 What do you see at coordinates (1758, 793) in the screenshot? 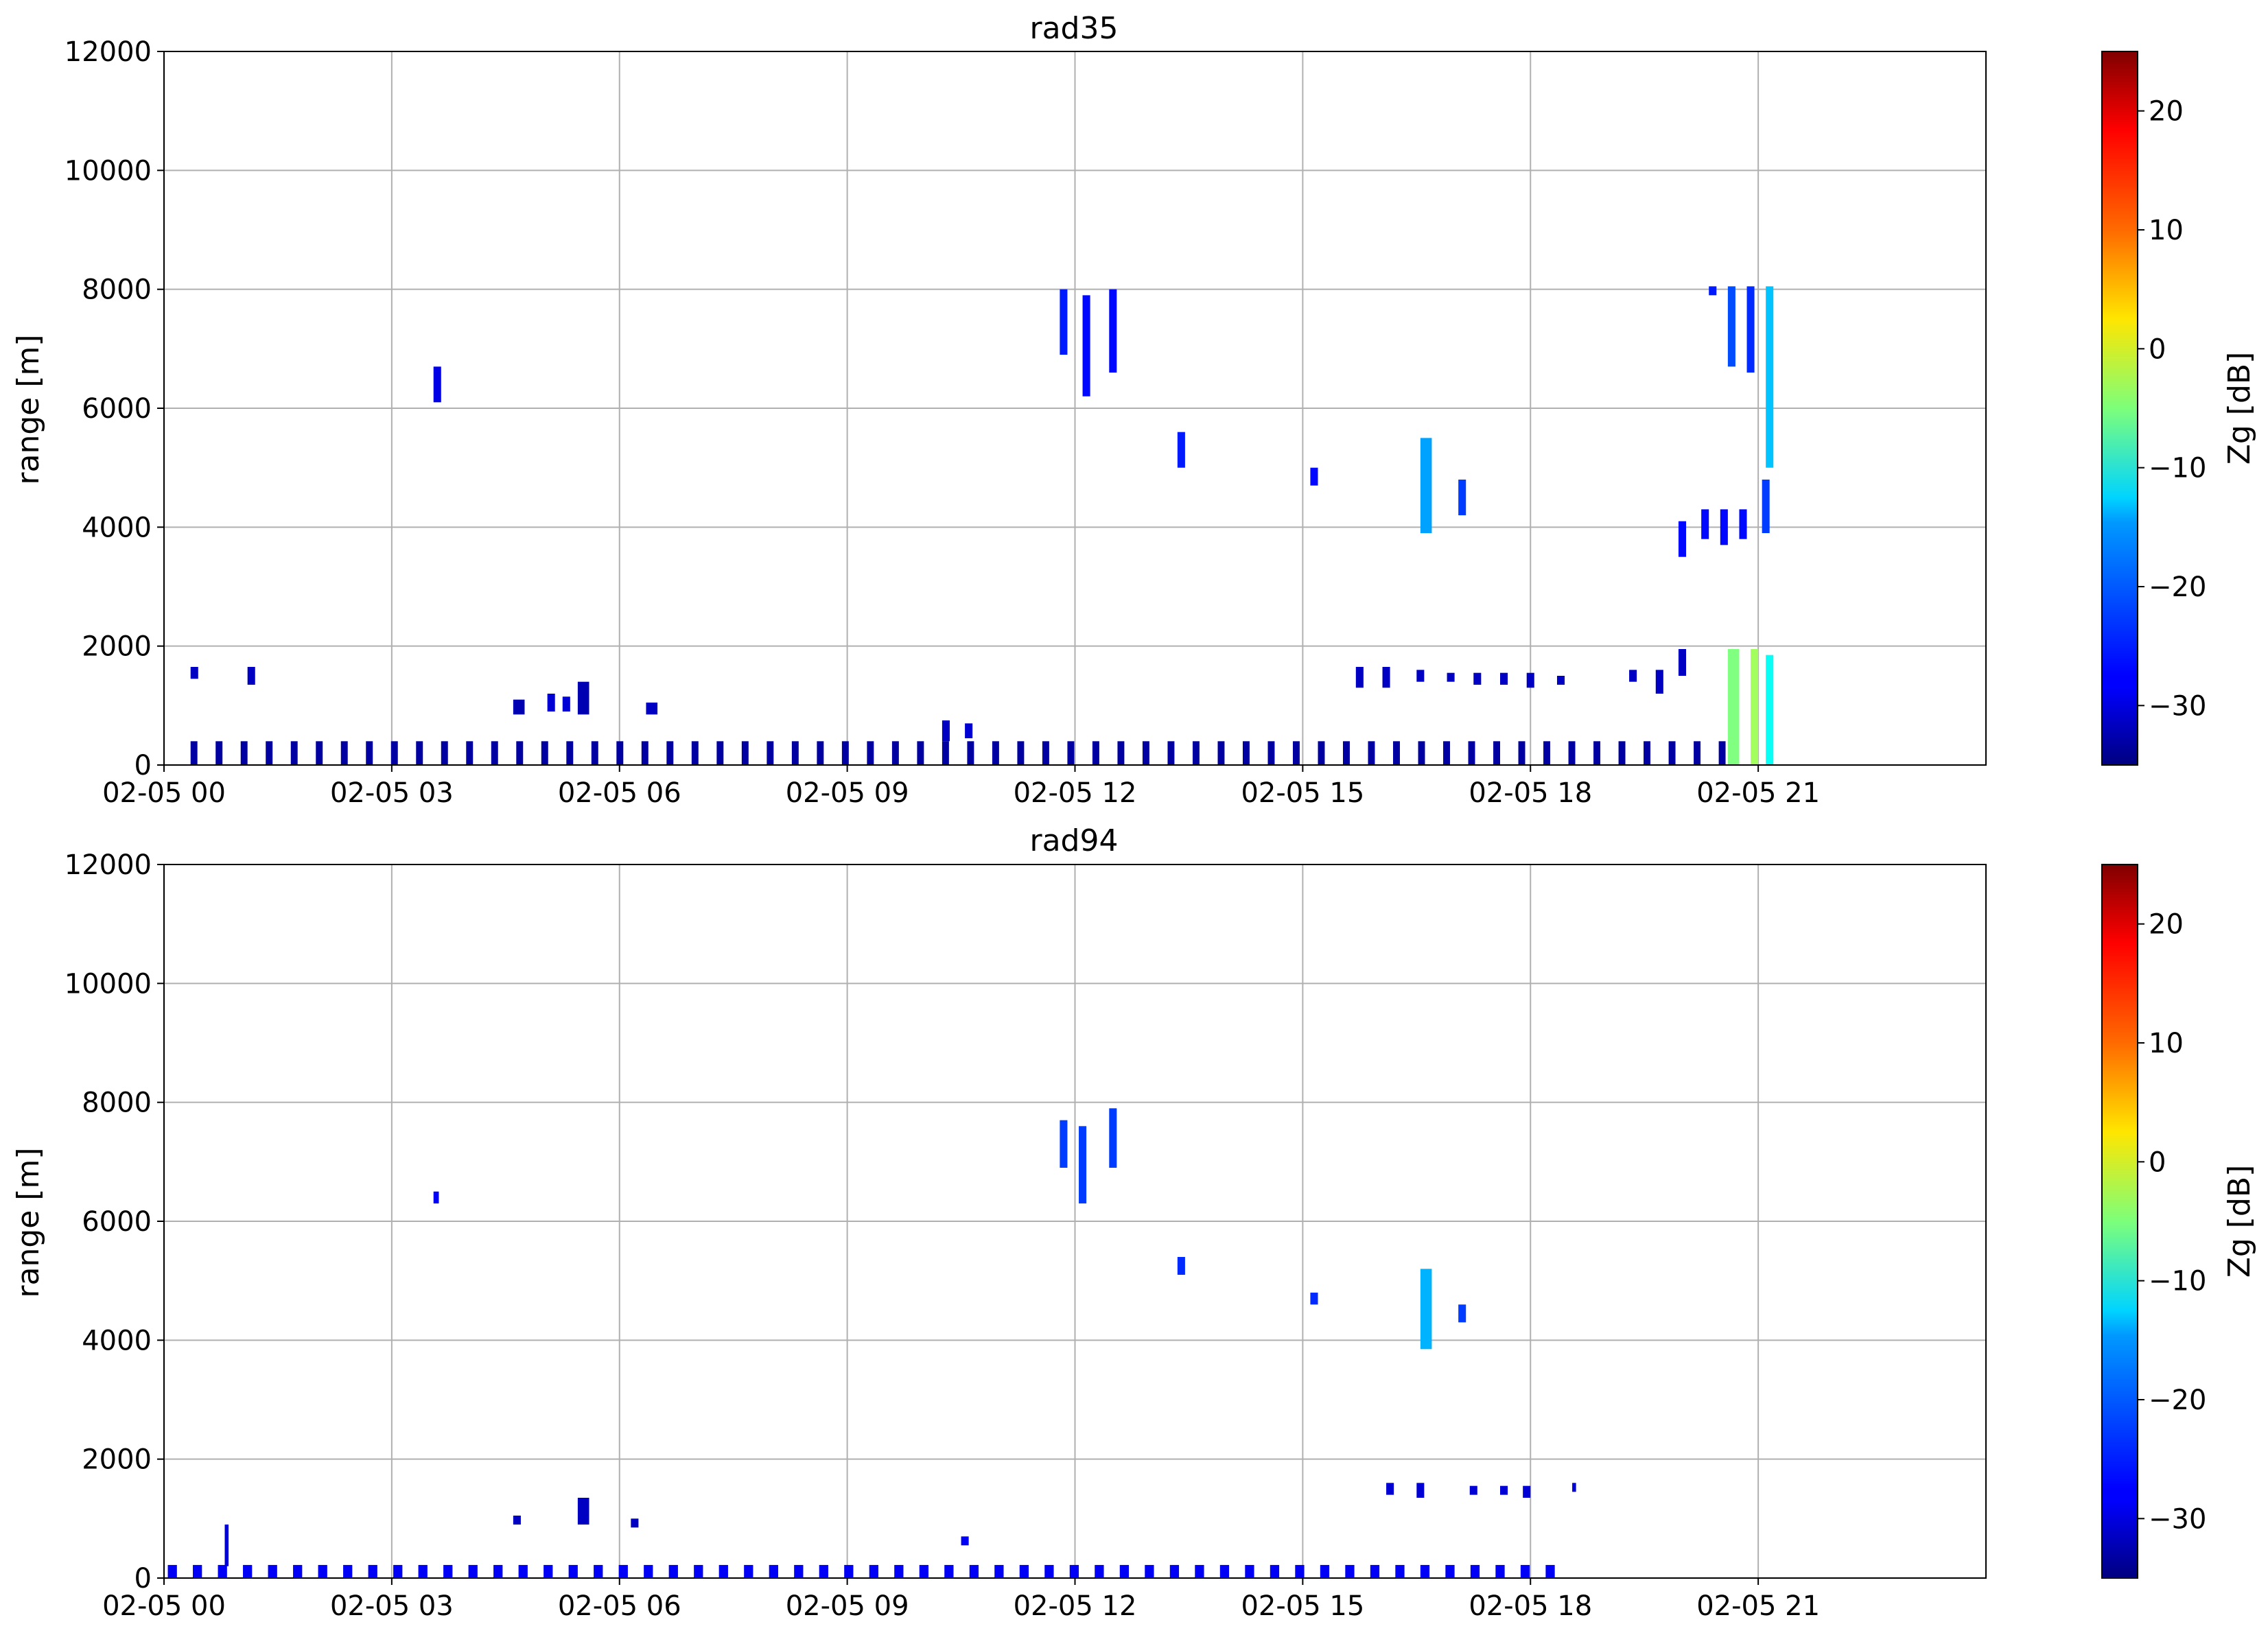
I see `x-tick-label: 02-05 21` at bounding box center [1758, 793].